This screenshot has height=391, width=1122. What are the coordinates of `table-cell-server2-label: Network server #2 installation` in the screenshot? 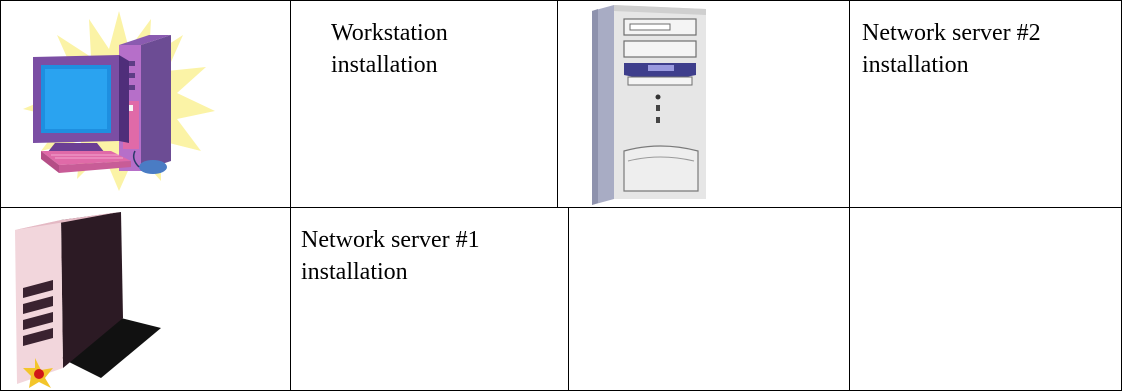 It's located at (985, 104).